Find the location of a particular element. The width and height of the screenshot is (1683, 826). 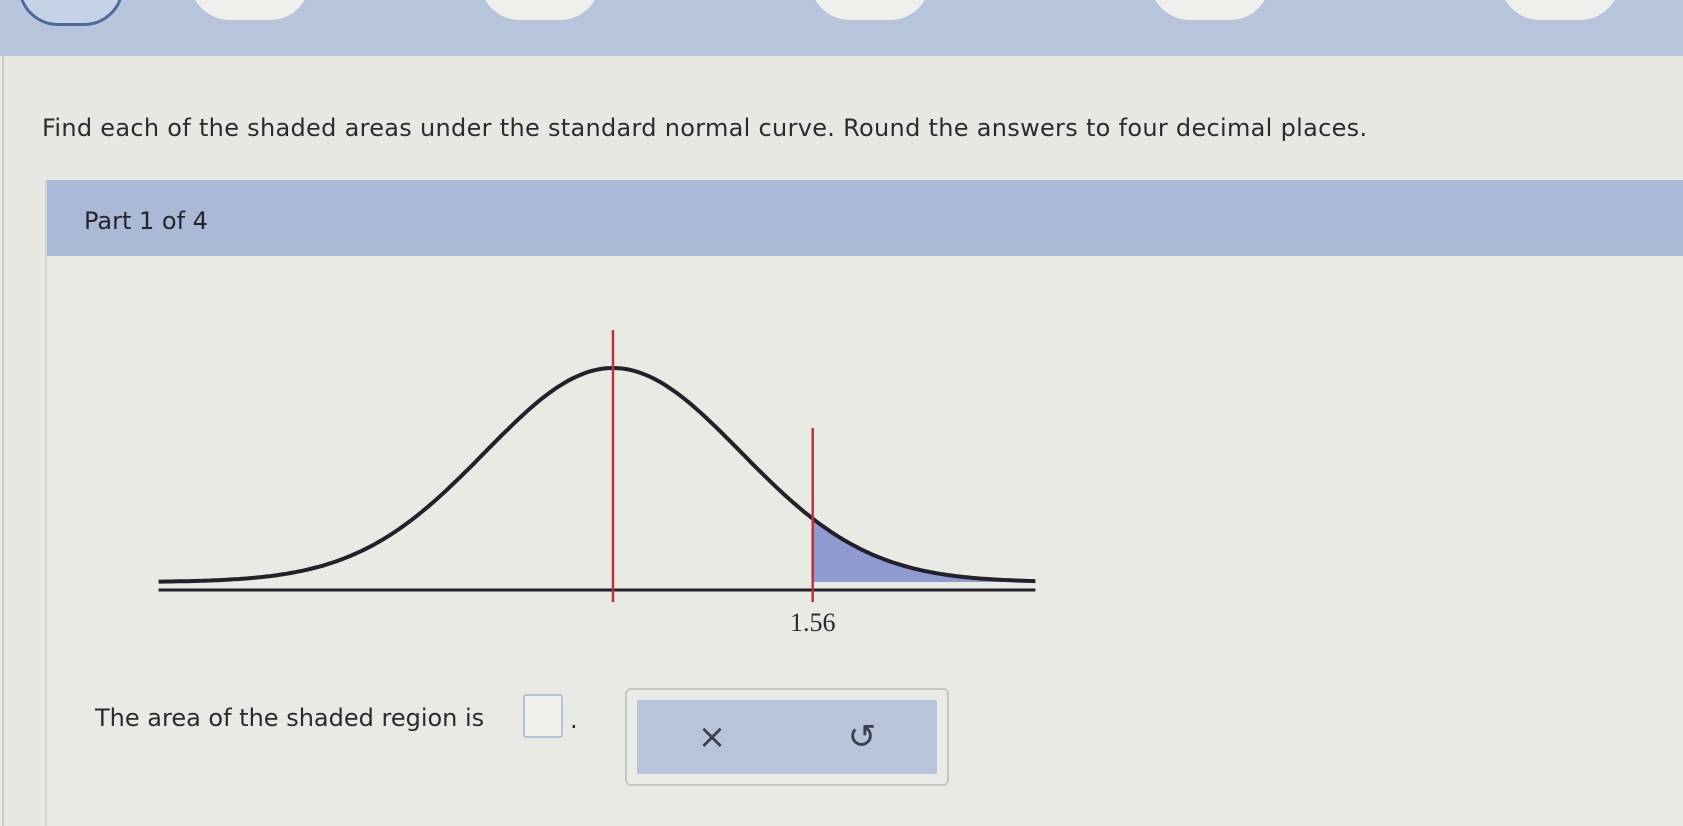

left-border is located at coordinates (3, 441).